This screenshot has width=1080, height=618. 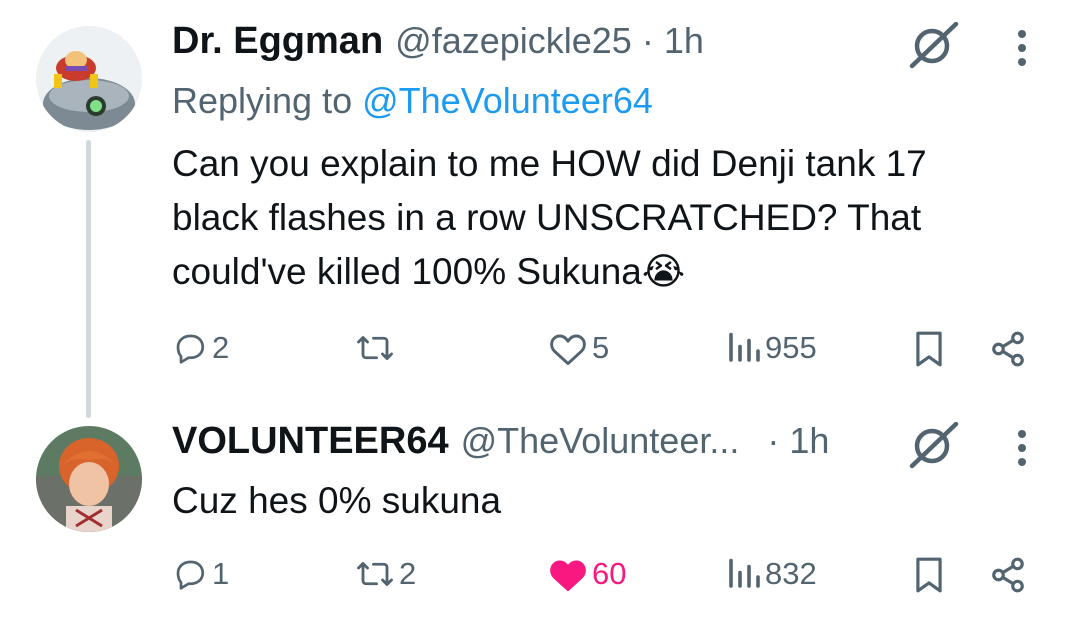 I want to click on like-icon-filled, so click(x=568, y=576).